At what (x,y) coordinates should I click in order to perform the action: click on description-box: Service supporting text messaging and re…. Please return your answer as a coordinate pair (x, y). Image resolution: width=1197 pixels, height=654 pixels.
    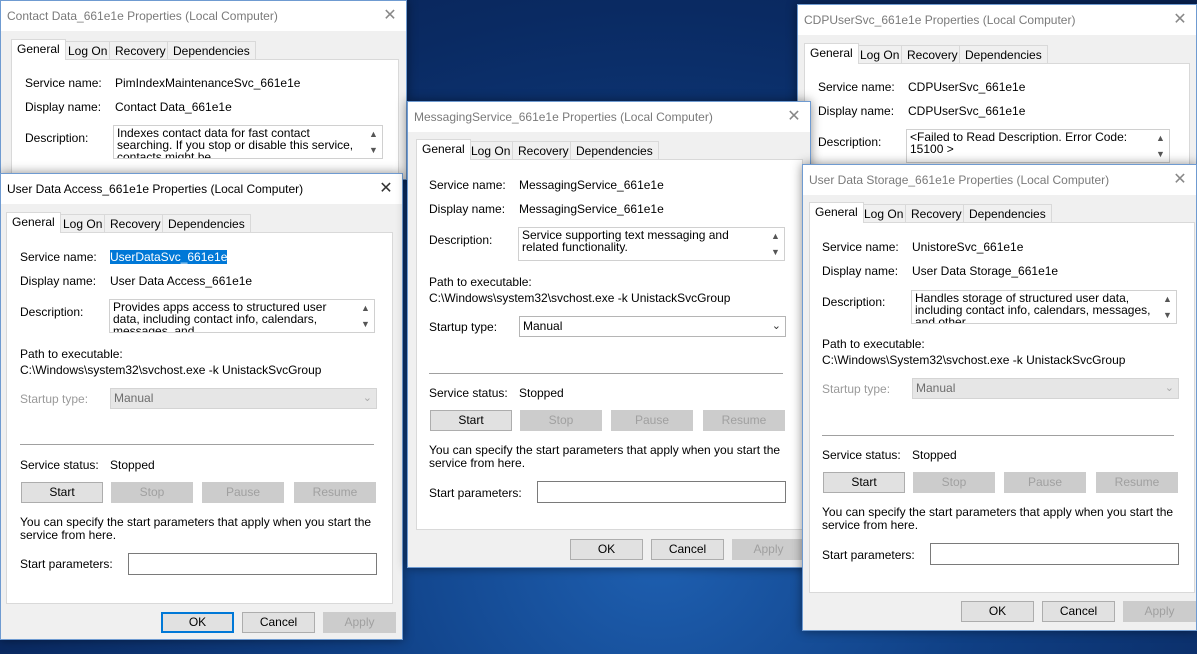
    Looking at the image, I should click on (651, 244).